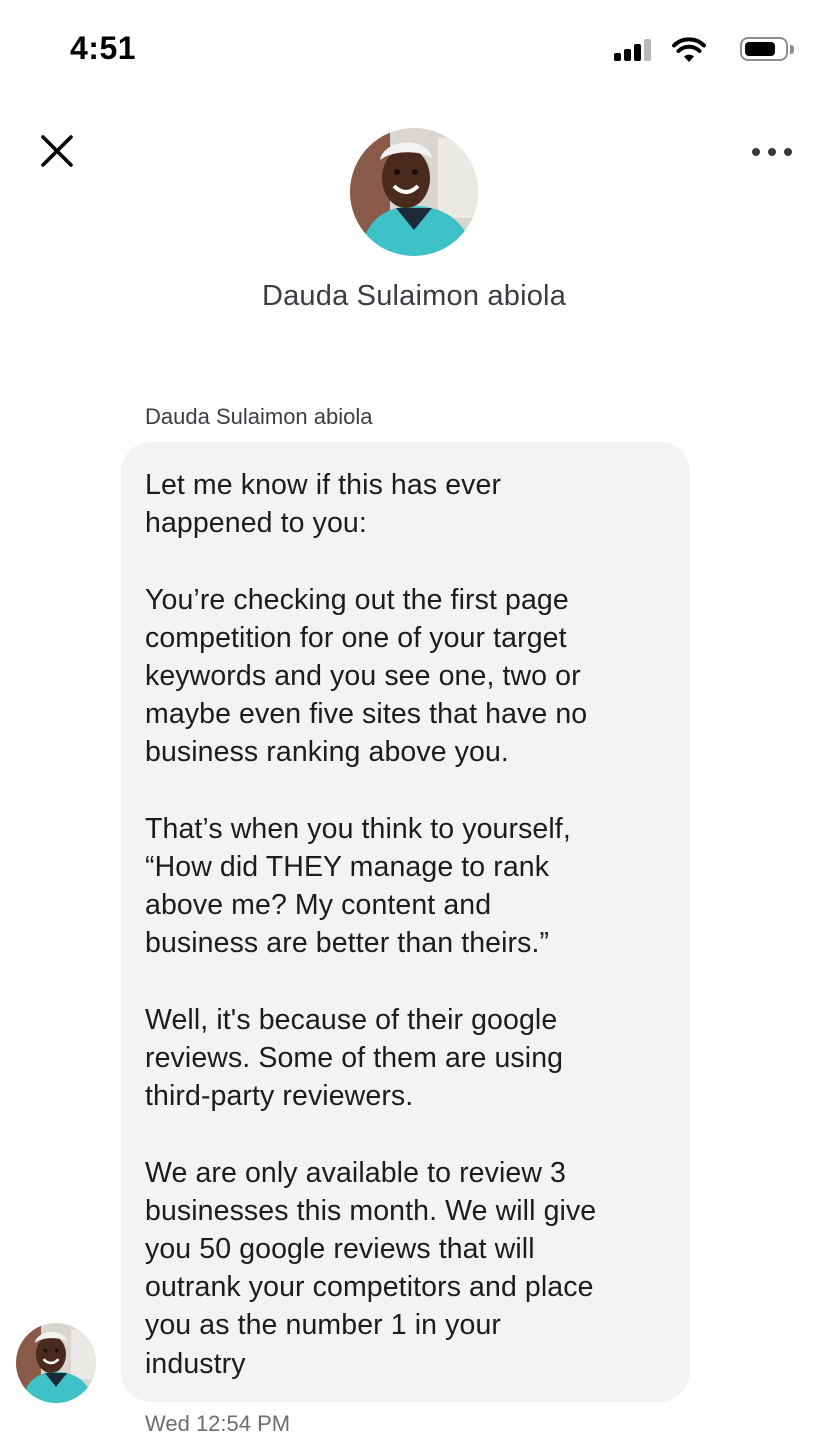  I want to click on status-icons, so click(694, 49).